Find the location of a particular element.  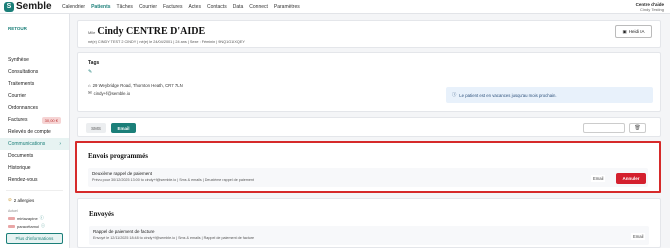

logo-text: Semble is located at coordinates (34, 6).